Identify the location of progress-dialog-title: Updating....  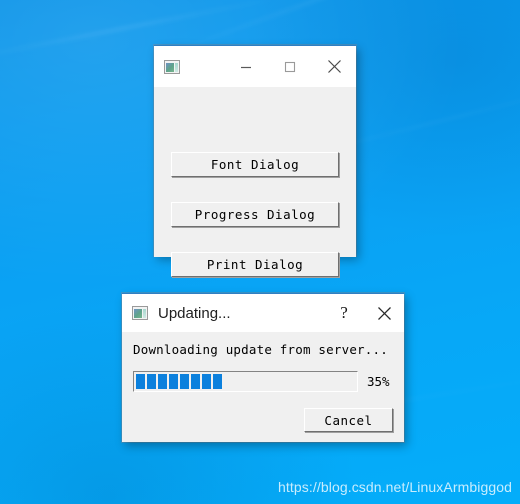
(194, 313).